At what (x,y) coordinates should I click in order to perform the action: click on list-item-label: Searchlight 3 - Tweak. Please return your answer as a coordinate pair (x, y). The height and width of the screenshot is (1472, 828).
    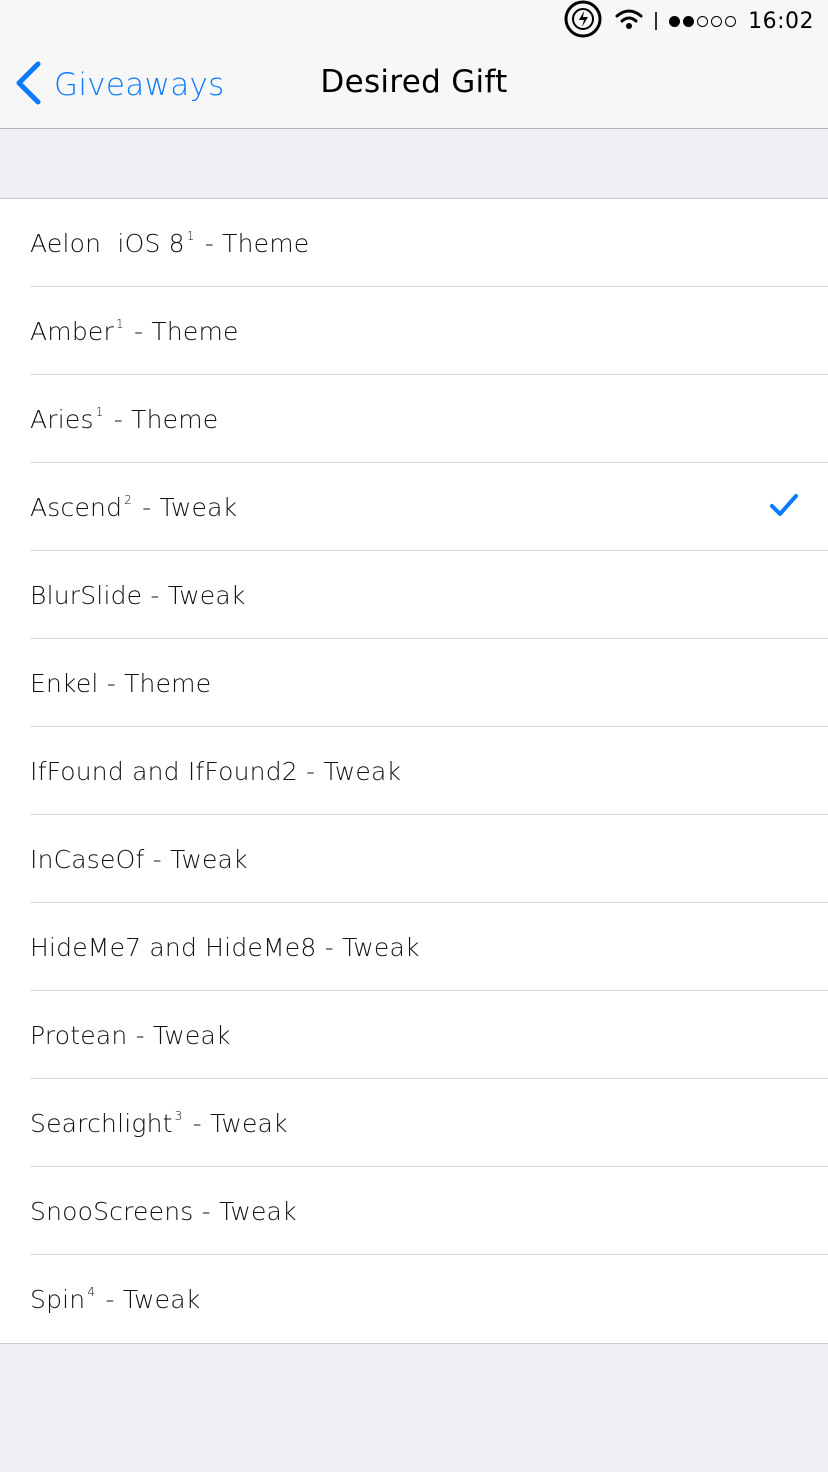
    Looking at the image, I should click on (159, 1123).